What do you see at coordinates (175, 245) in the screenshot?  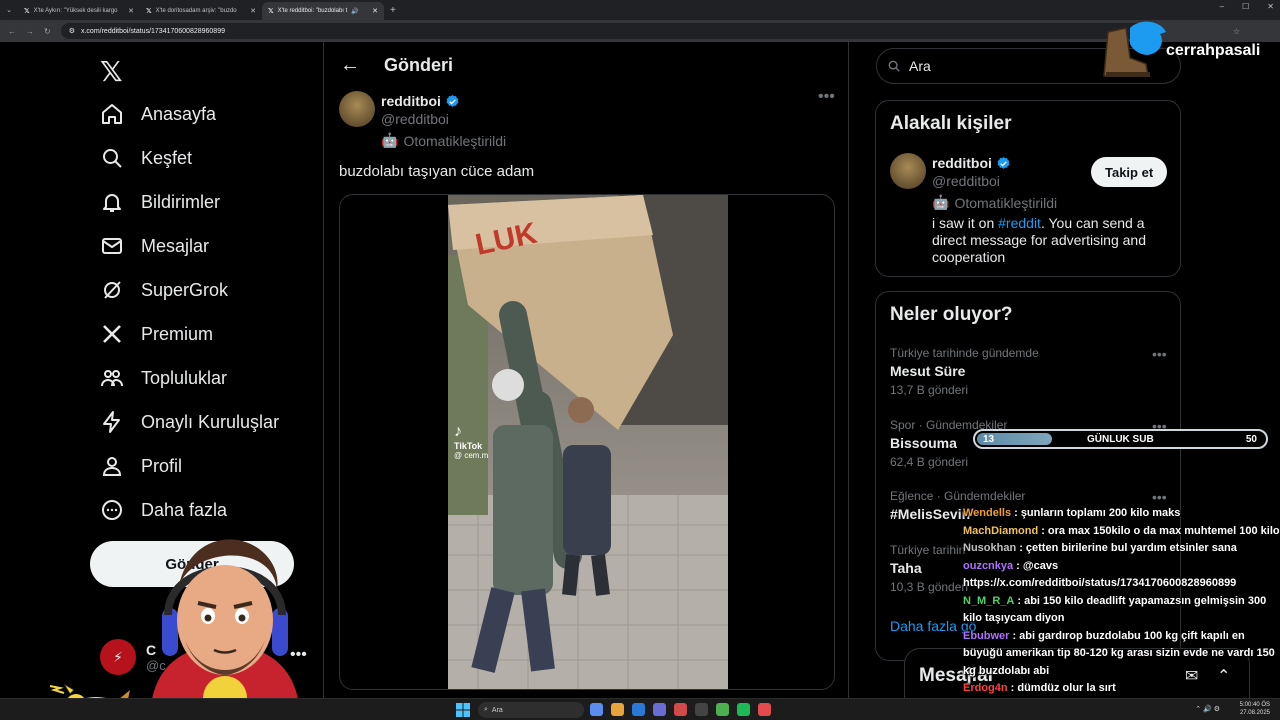 I see `nav-label: Mesajlar` at bounding box center [175, 245].